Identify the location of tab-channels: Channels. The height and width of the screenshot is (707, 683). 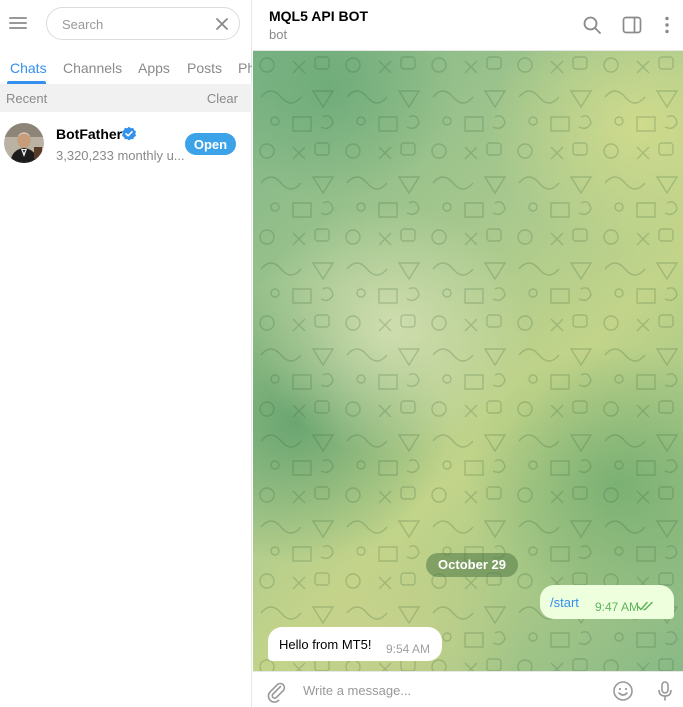
(92, 68).